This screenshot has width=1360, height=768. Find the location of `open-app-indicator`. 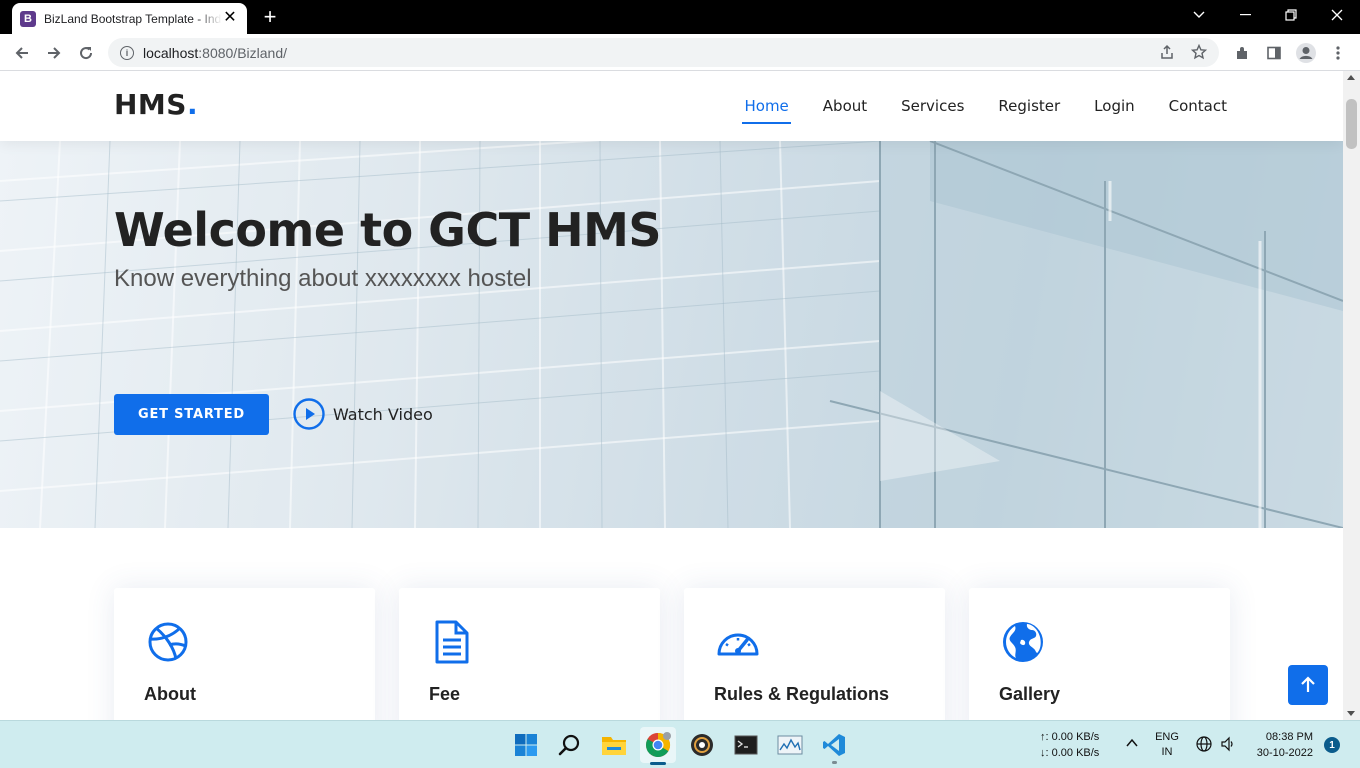

open-app-indicator is located at coordinates (834, 762).